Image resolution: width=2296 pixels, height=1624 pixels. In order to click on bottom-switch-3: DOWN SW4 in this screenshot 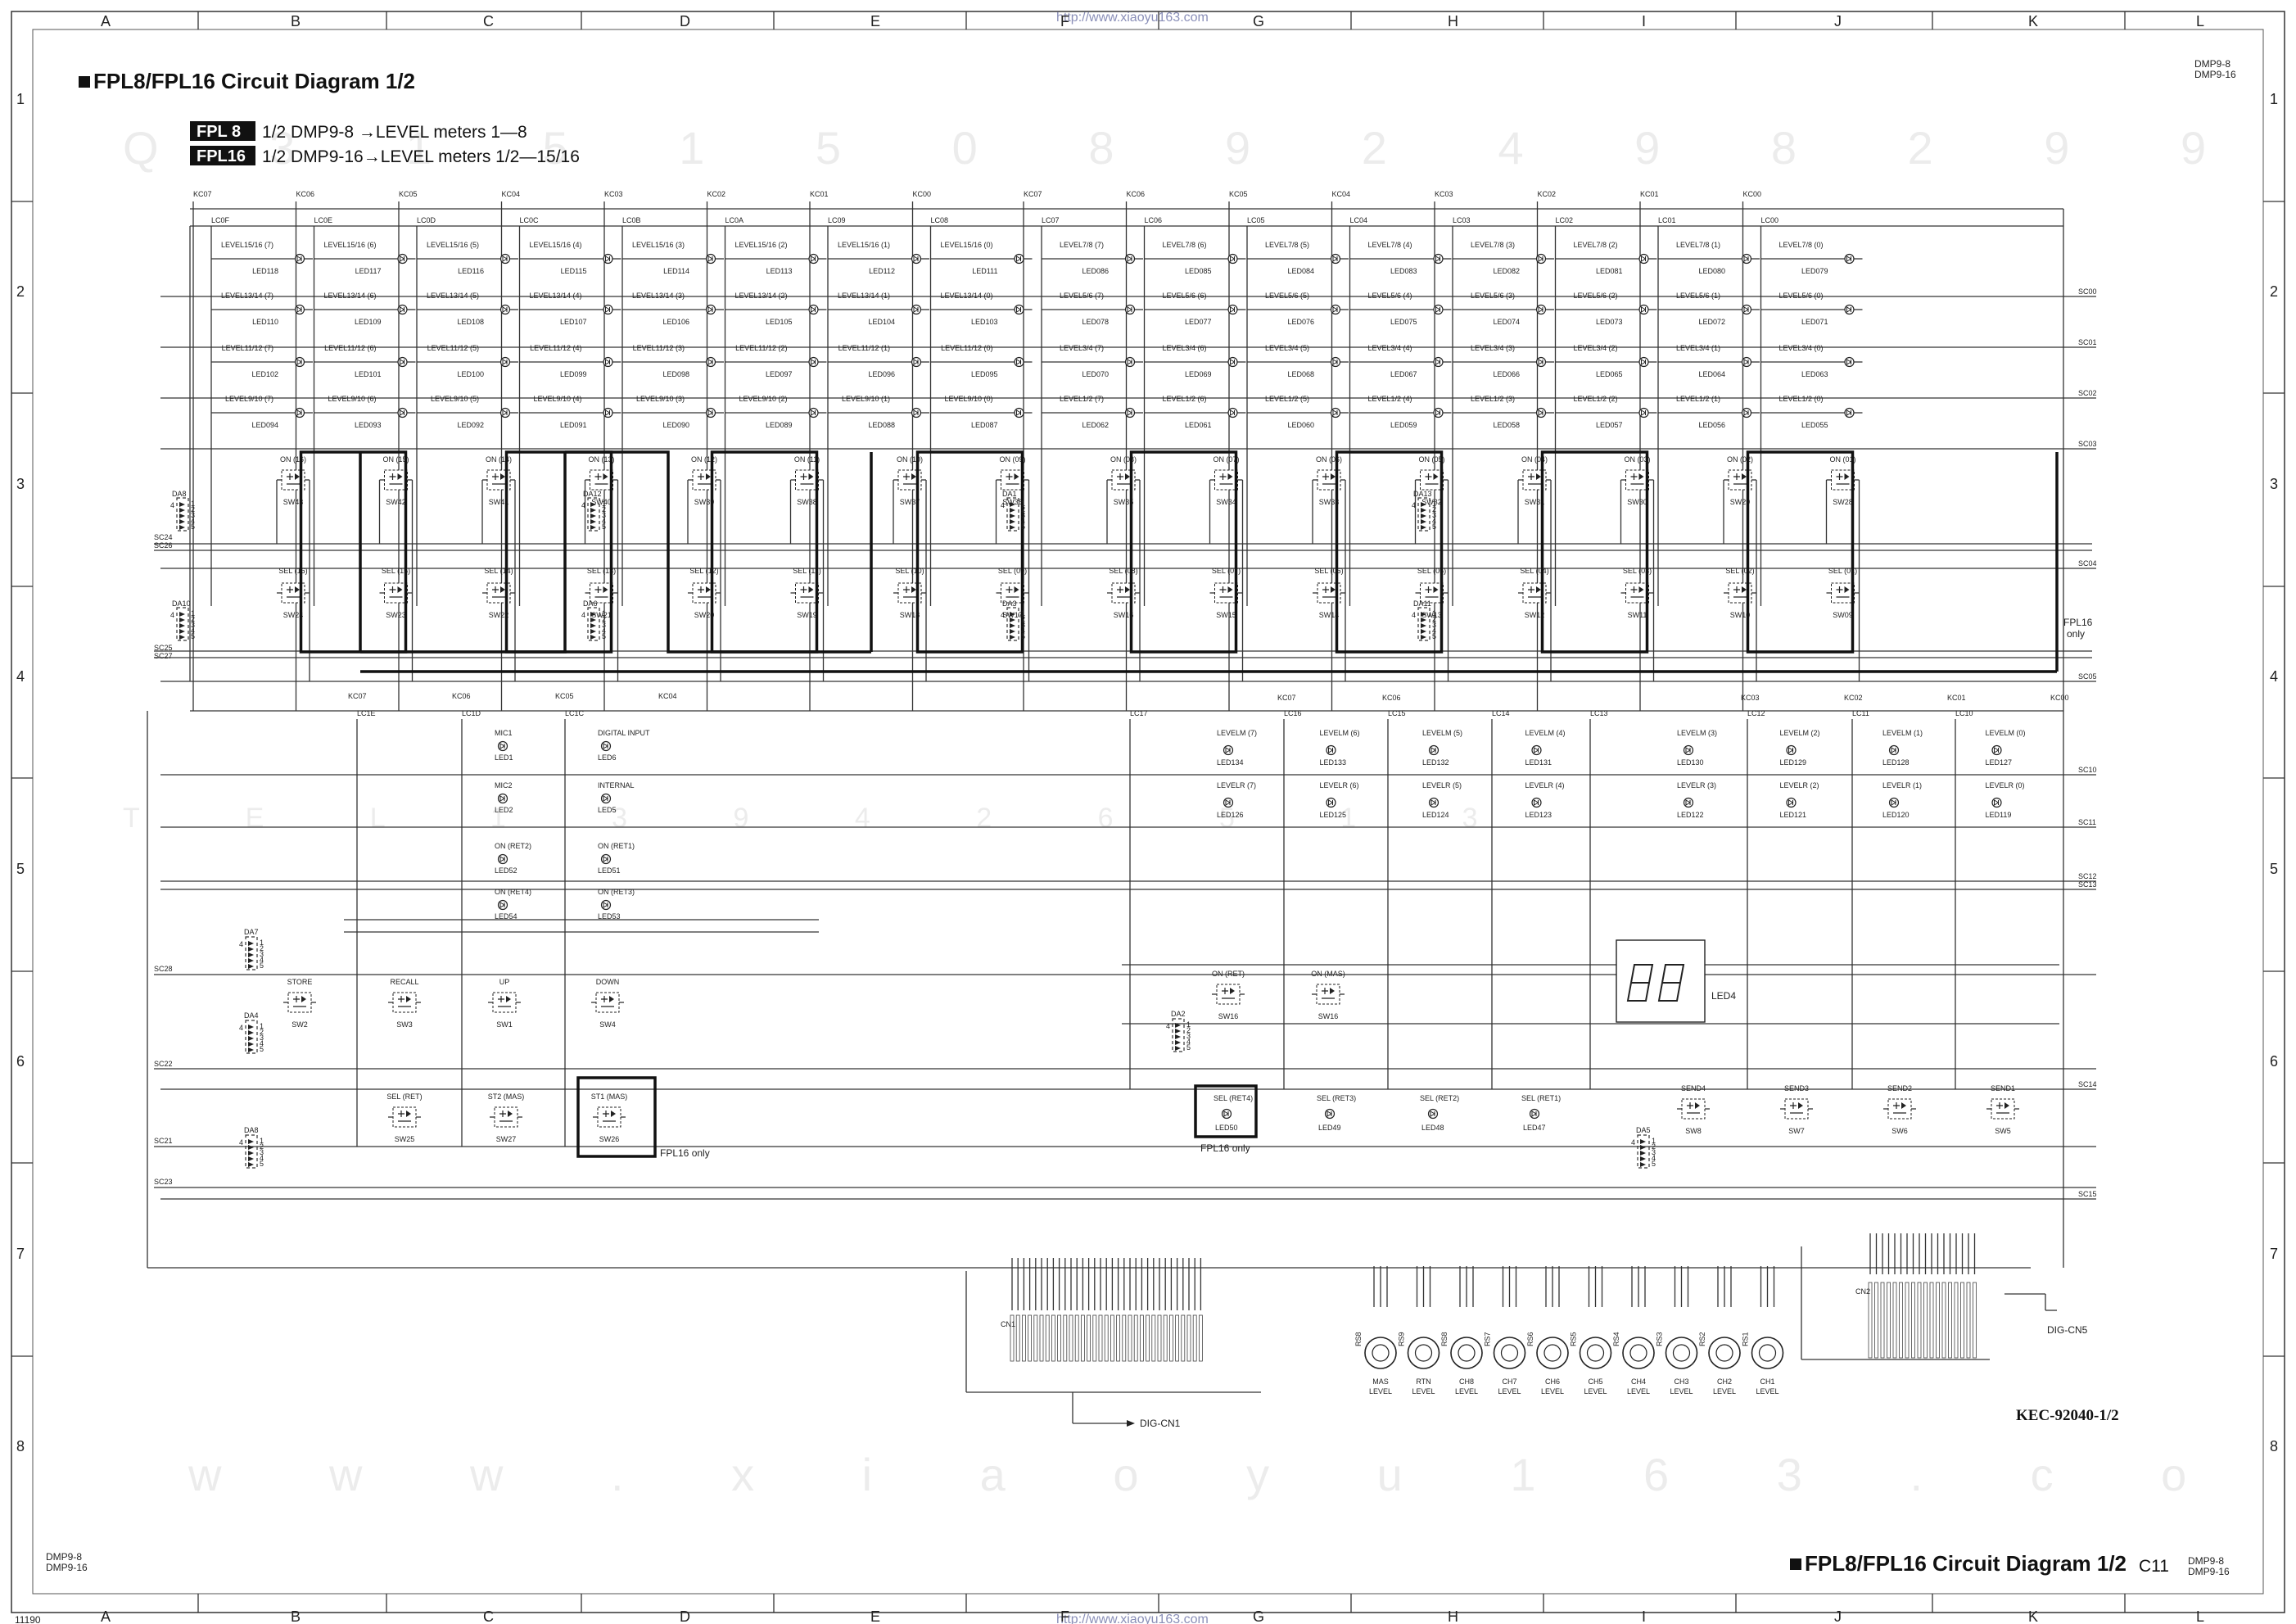, I will do `click(608, 1003)`.